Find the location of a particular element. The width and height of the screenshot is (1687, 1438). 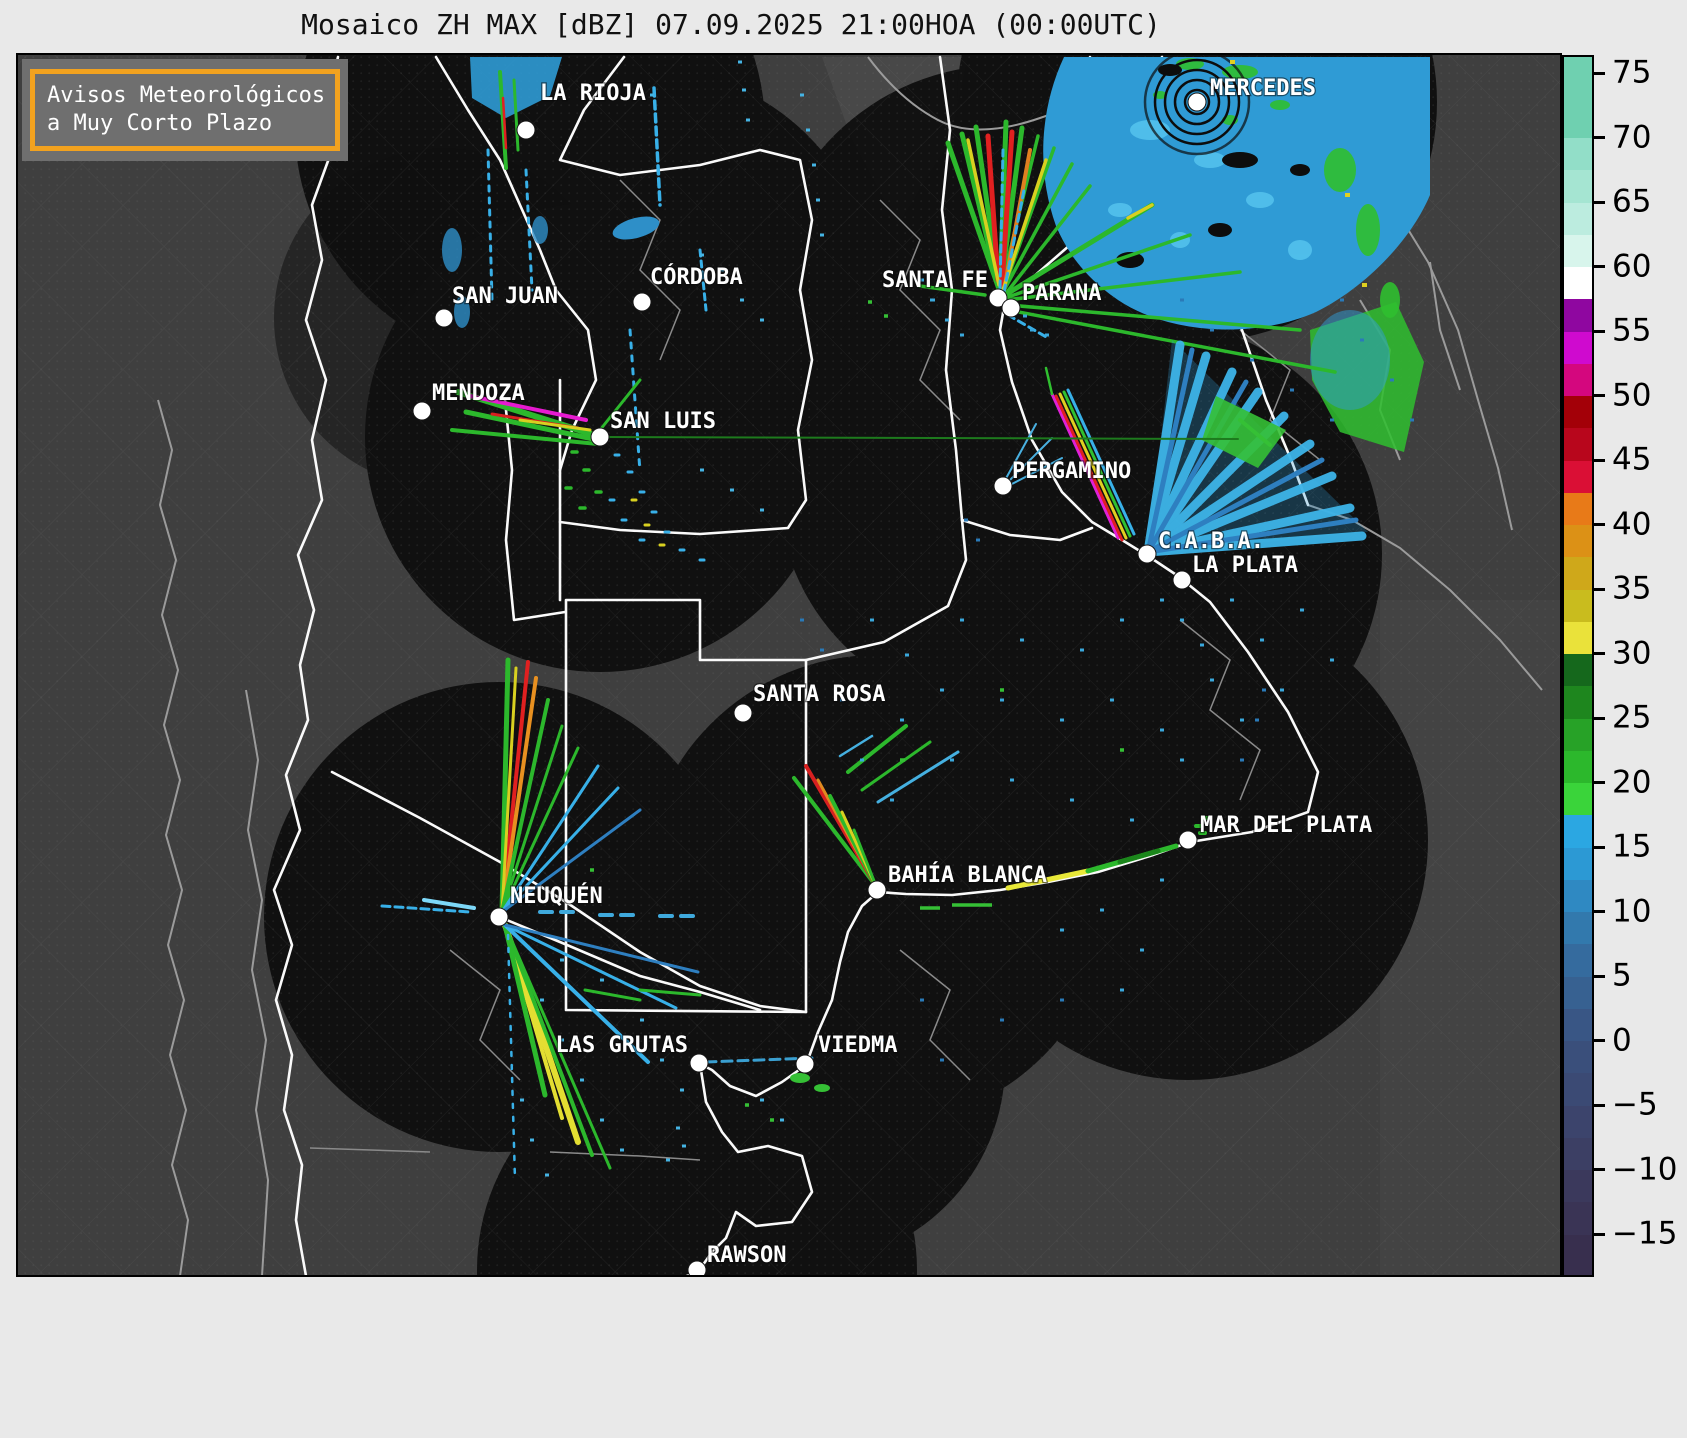

warning-banner: Avisos Meteorológicos a Muy Corto Plazo is located at coordinates (185, 110).